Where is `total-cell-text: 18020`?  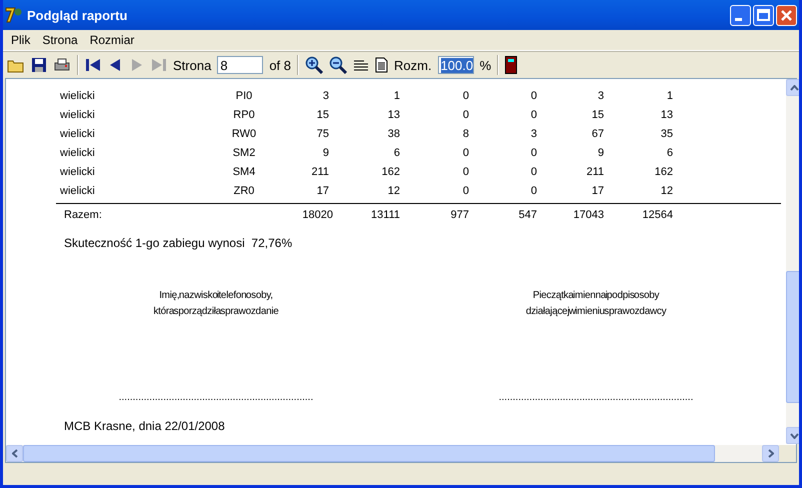 total-cell-text: 18020 is located at coordinates (317, 214).